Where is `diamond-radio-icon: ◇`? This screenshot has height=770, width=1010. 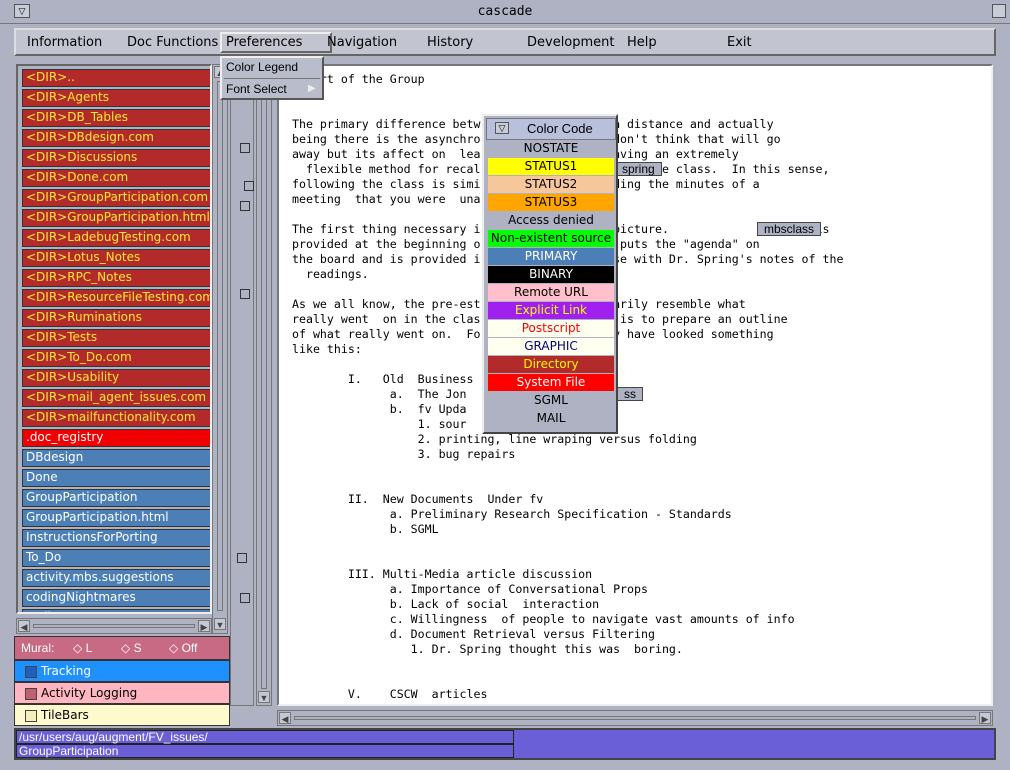
diamond-radio-icon: ◇ is located at coordinates (126, 648).